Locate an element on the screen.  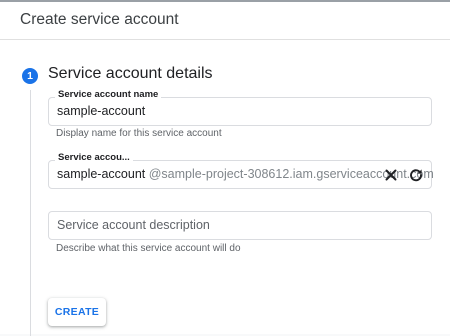
service-account-name-label: Service account name is located at coordinates (108, 94).